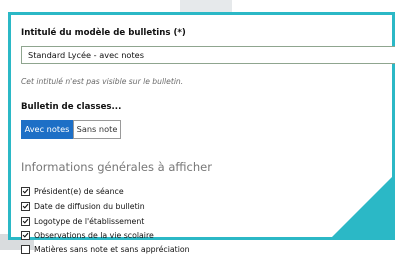  I want to click on general-info-title: Informations générales à afficher, so click(116, 167).